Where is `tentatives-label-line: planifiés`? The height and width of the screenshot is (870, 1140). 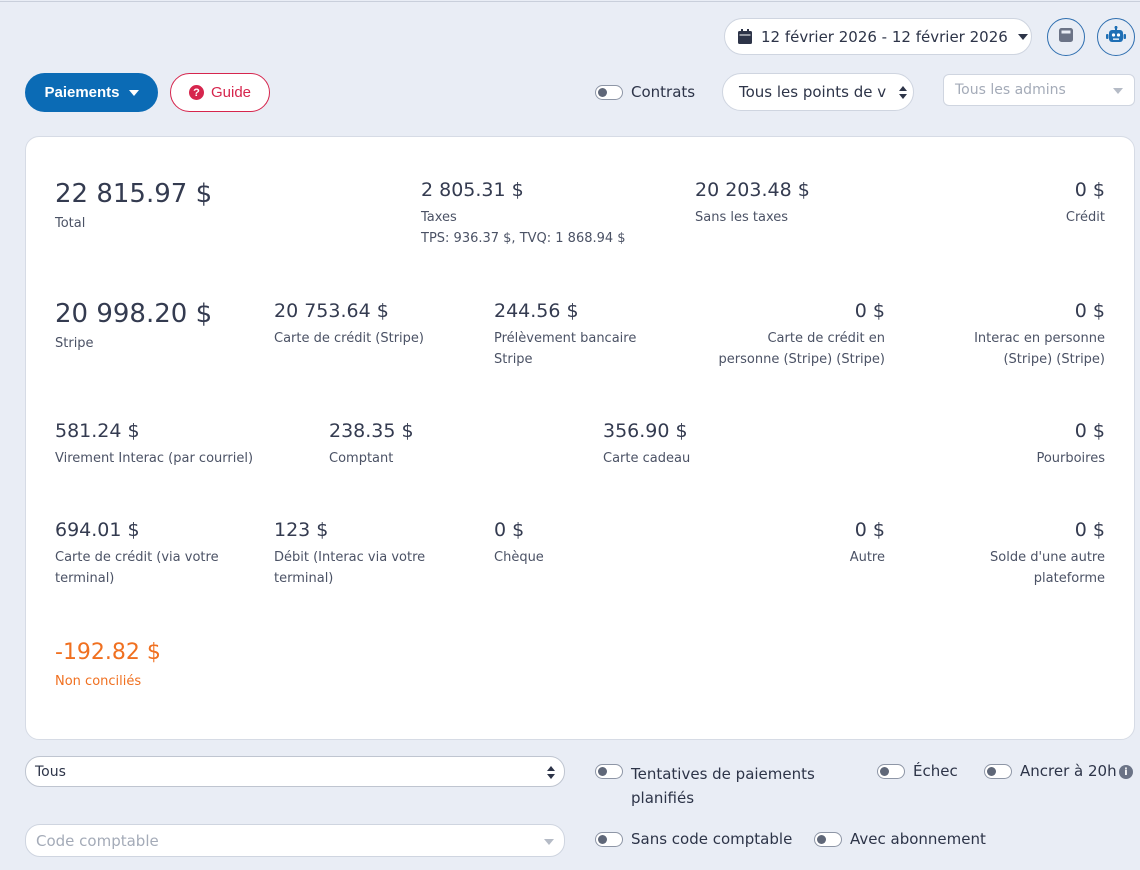
tentatives-label-line: planifiés is located at coordinates (663, 798).